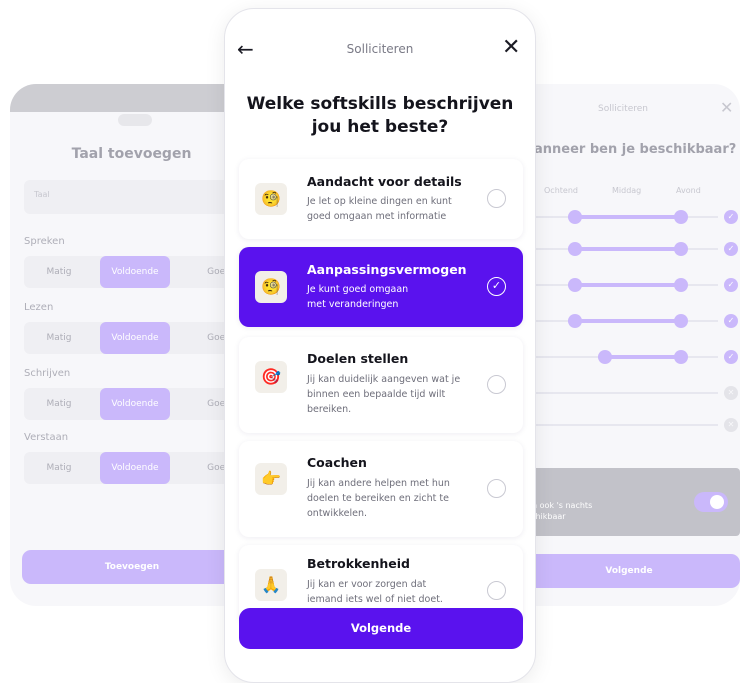  What do you see at coordinates (367, 584) in the screenshot?
I see `desc-line: Jij kan er voor zorgen dat` at bounding box center [367, 584].